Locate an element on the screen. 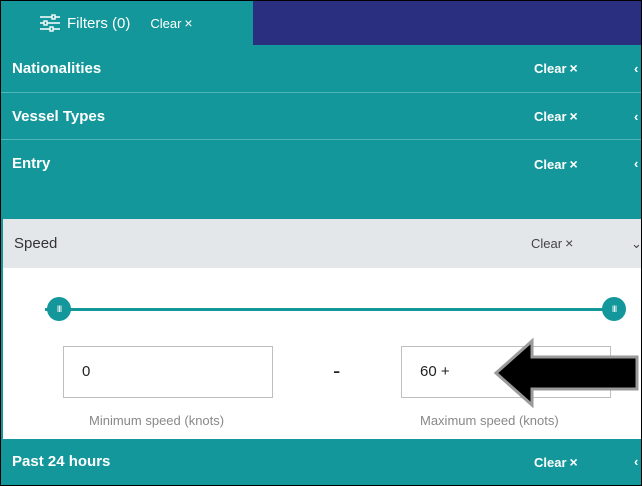 The width and height of the screenshot is (642, 486). slider-min-handle: III is located at coordinates (59, 309).